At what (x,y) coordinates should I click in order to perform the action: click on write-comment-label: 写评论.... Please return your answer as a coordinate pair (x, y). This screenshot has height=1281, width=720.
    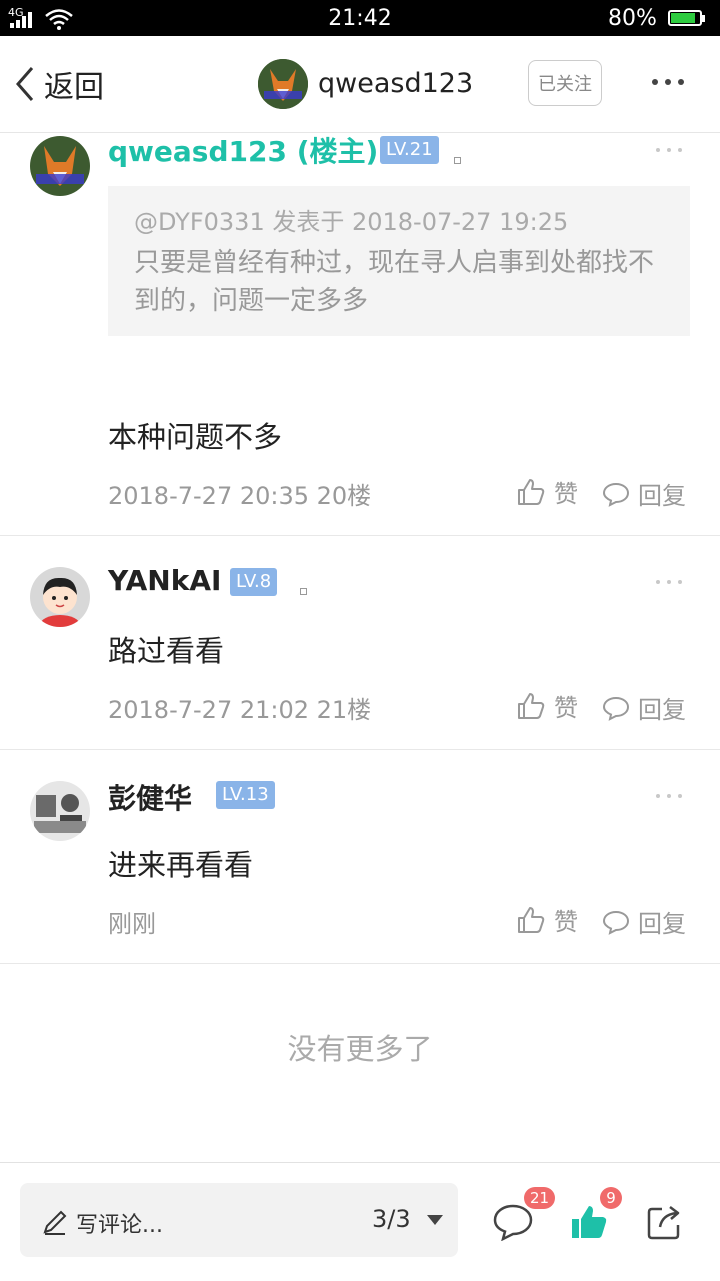
    Looking at the image, I should click on (119, 1225).